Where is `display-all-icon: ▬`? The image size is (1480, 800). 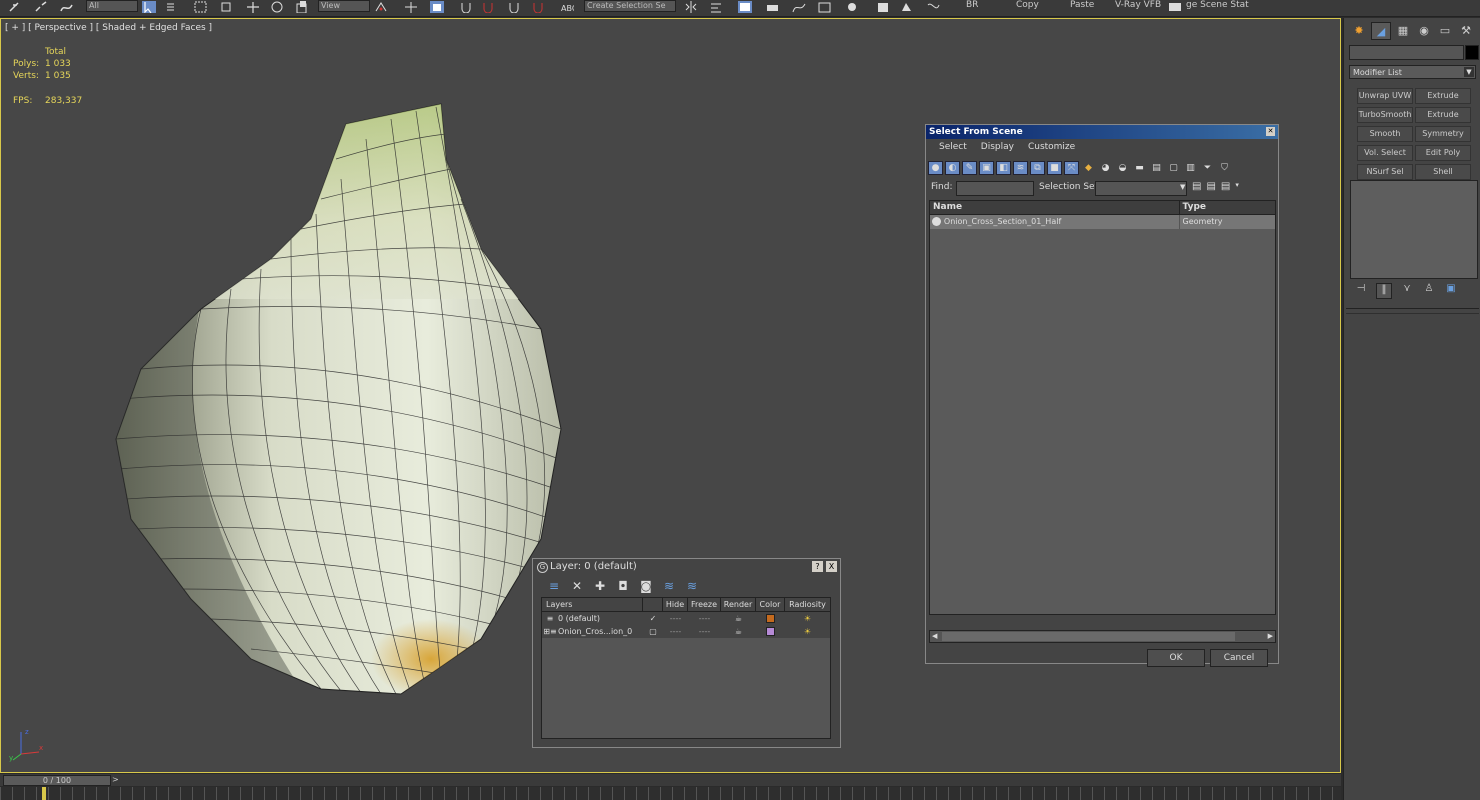
display-all-icon: ▬ is located at coordinates (1139, 168).